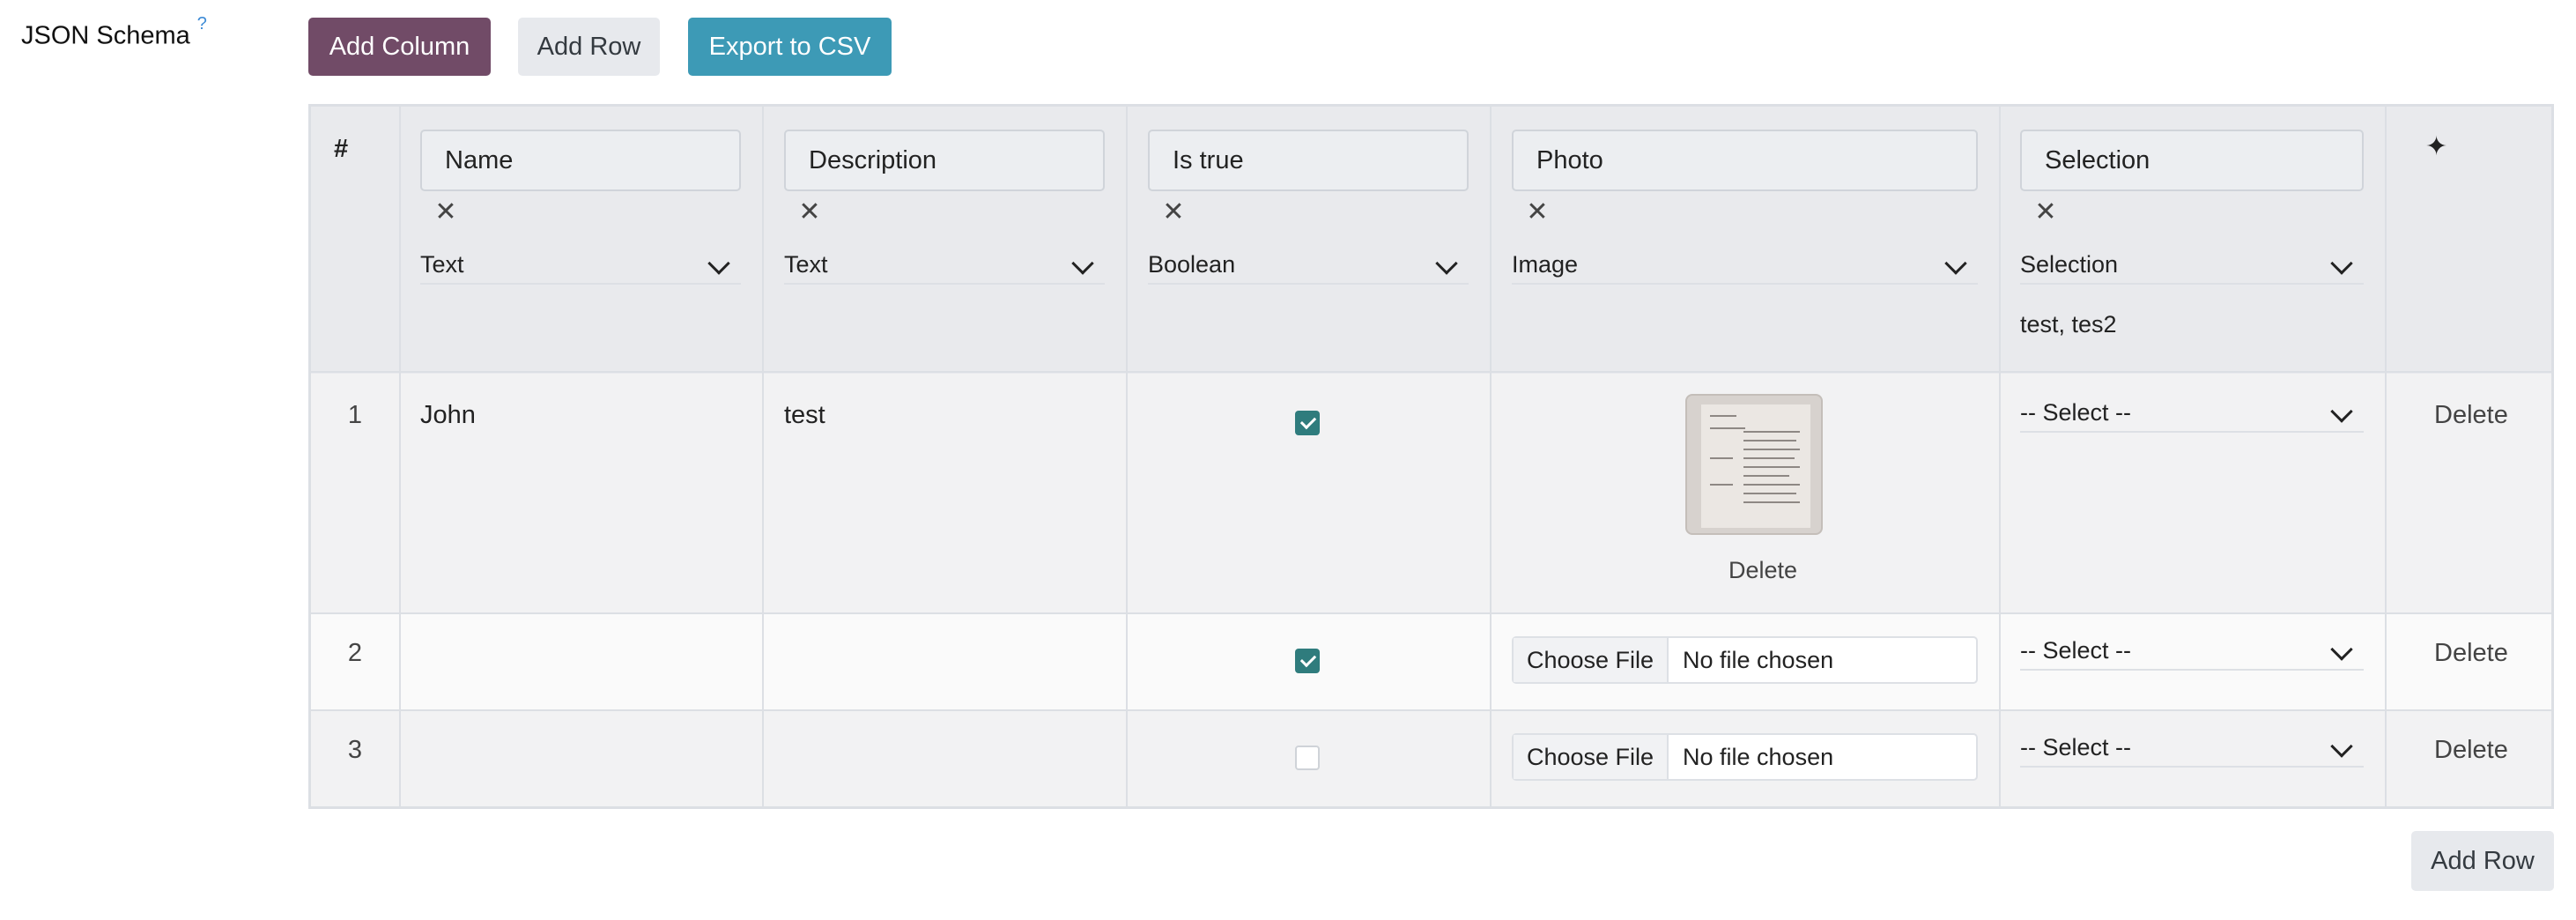 The image size is (2576, 920). Describe the element at coordinates (1745, 160) in the screenshot. I see `column-name-input: Photo` at that location.